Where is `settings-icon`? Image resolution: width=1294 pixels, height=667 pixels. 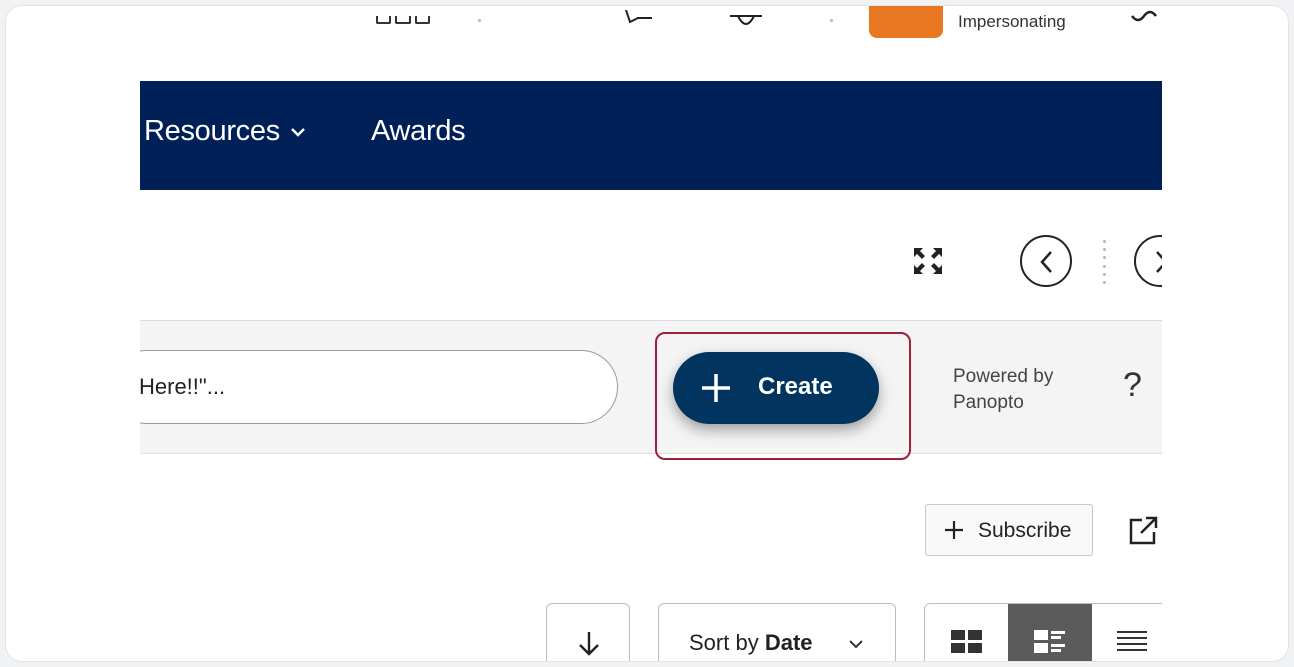 settings-icon is located at coordinates (1145, 18).